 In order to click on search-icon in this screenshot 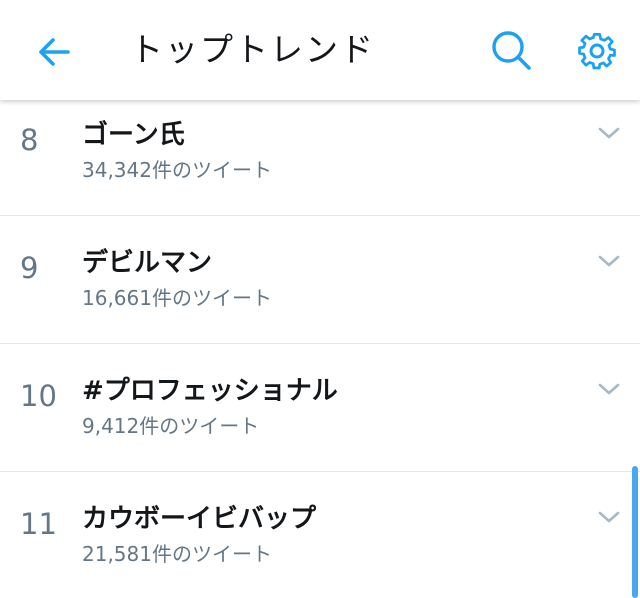, I will do `click(511, 50)`.